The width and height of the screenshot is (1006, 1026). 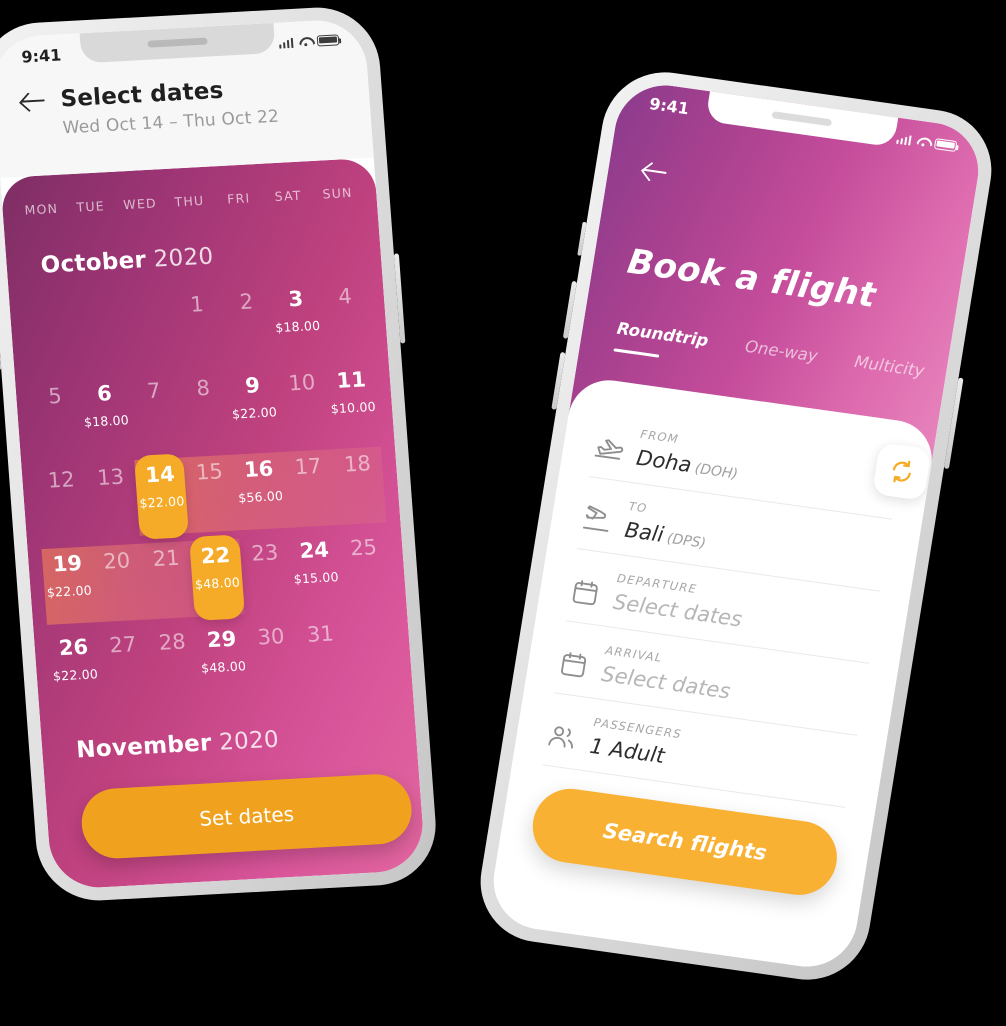 I want to click on calendar-day-7: 7, so click(x=156, y=413).